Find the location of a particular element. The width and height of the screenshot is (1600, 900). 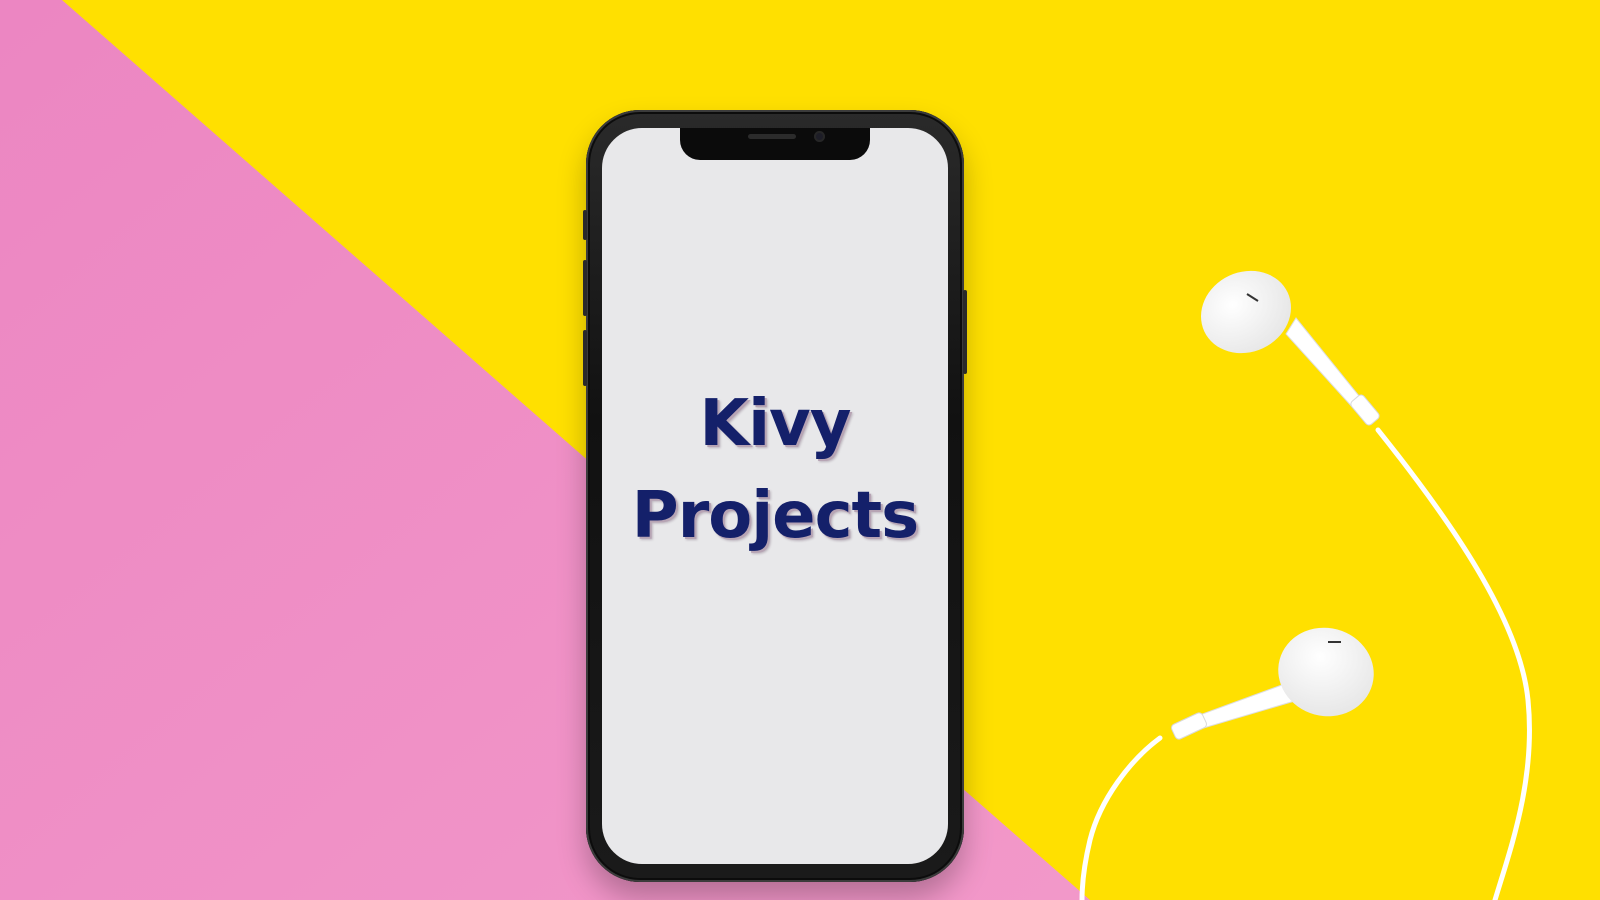

title-line-1: Kivy is located at coordinates (775, 424).